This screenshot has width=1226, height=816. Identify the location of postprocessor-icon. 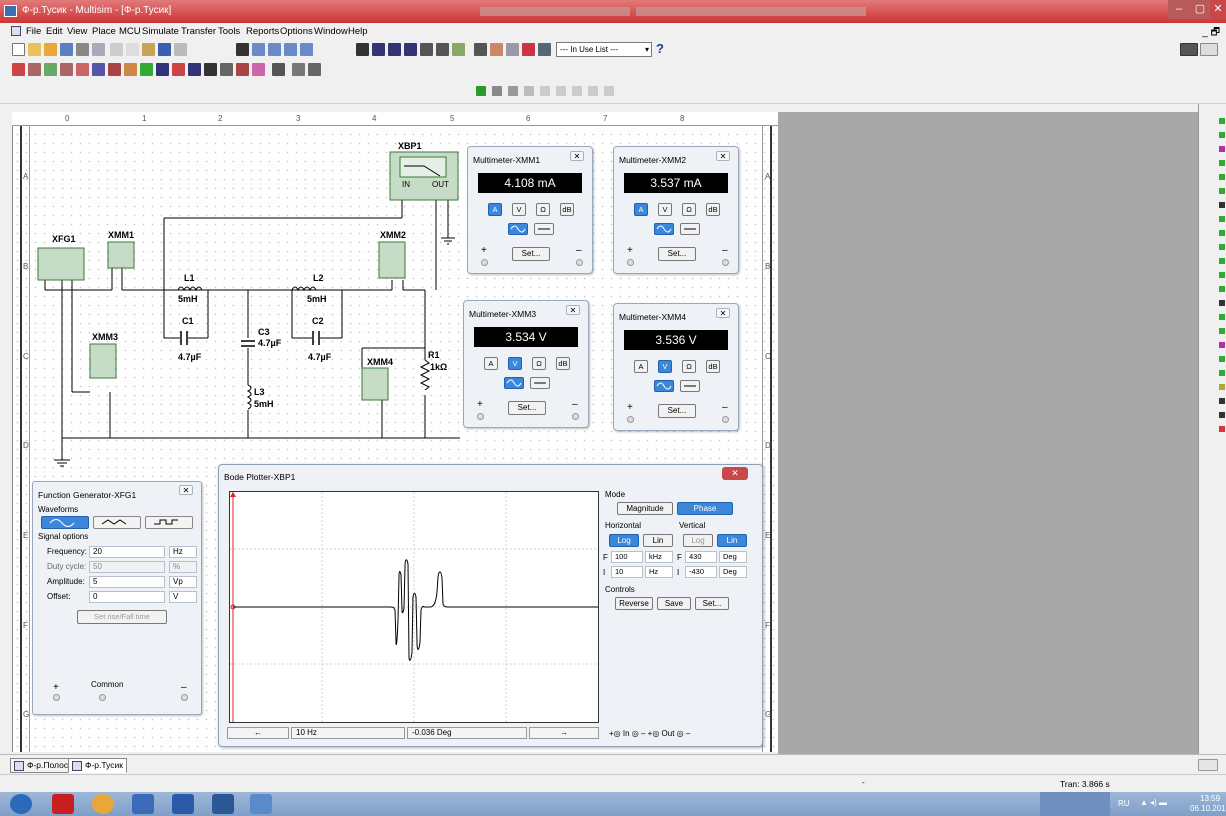
(426, 49).